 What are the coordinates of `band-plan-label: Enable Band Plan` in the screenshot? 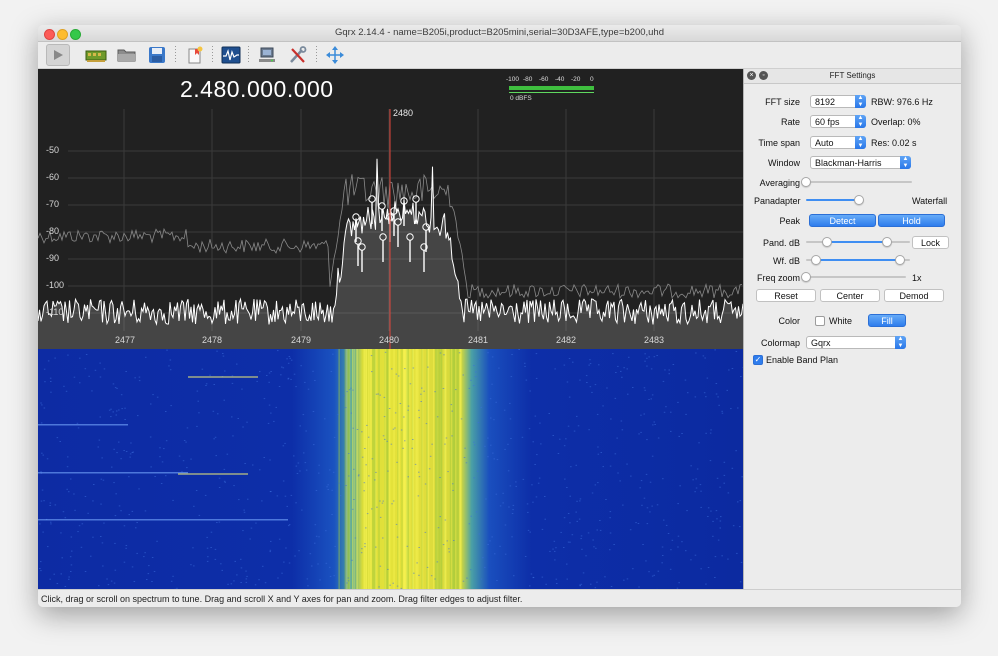 It's located at (802, 360).